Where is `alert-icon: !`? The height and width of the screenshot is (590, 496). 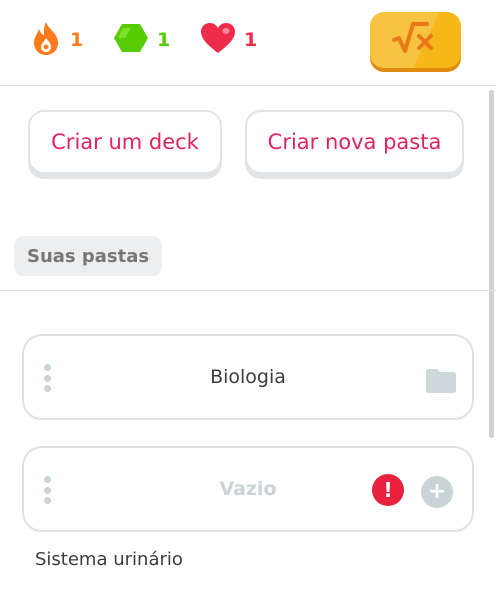
alert-icon: ! is located at coordinates (388, 490).